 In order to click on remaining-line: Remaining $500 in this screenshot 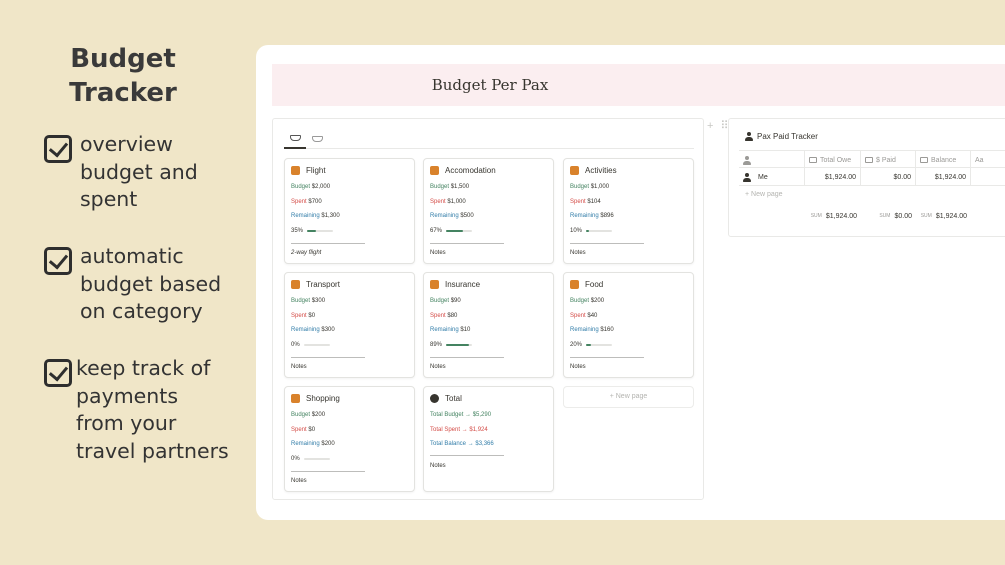, I will do `click(452, 216)`.